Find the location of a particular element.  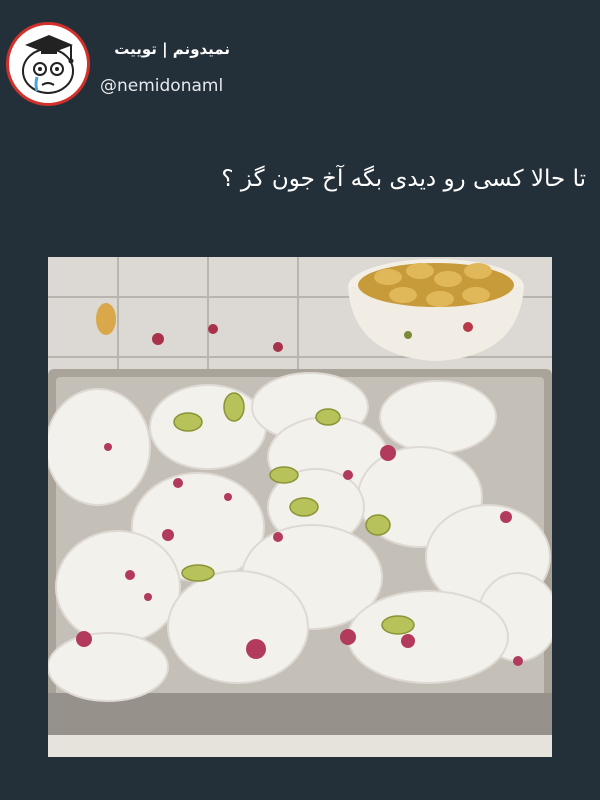

avatar is located at coordinates (48, 64).